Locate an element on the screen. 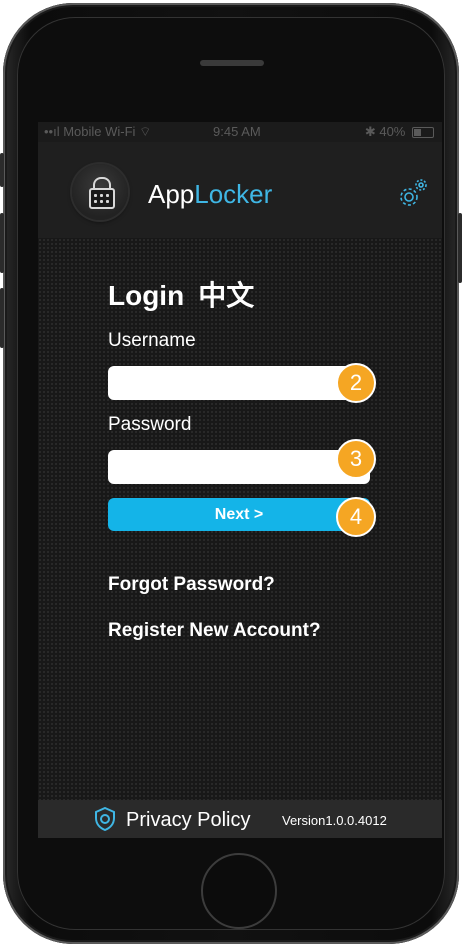 This screenshot has height=947, width=464. app-header: AppLocker is located at coordinates (240, 190).